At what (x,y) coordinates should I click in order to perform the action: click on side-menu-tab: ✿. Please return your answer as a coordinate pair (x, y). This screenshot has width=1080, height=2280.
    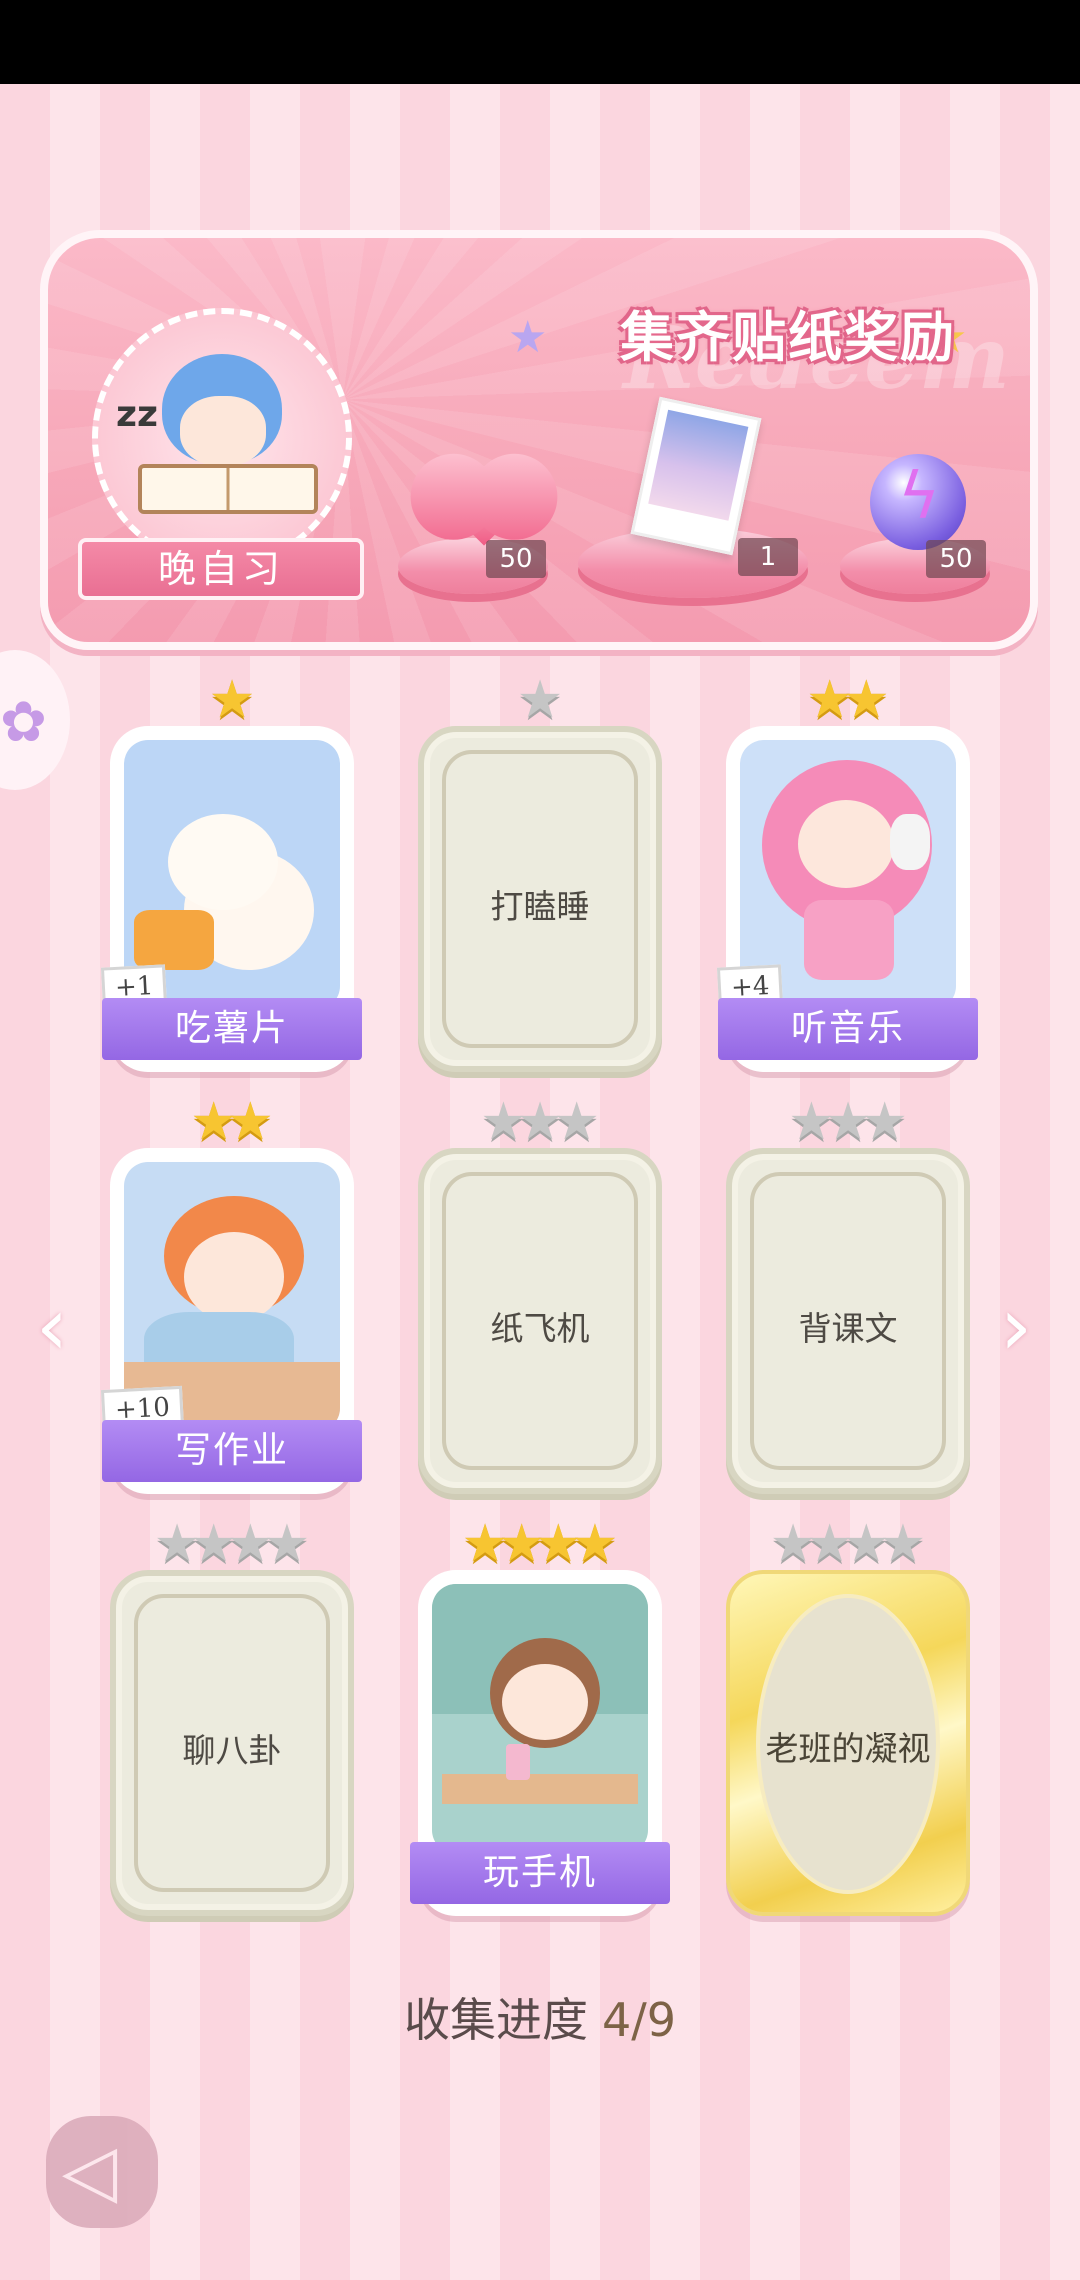
    Looking at the image, I should click on (35, 720).